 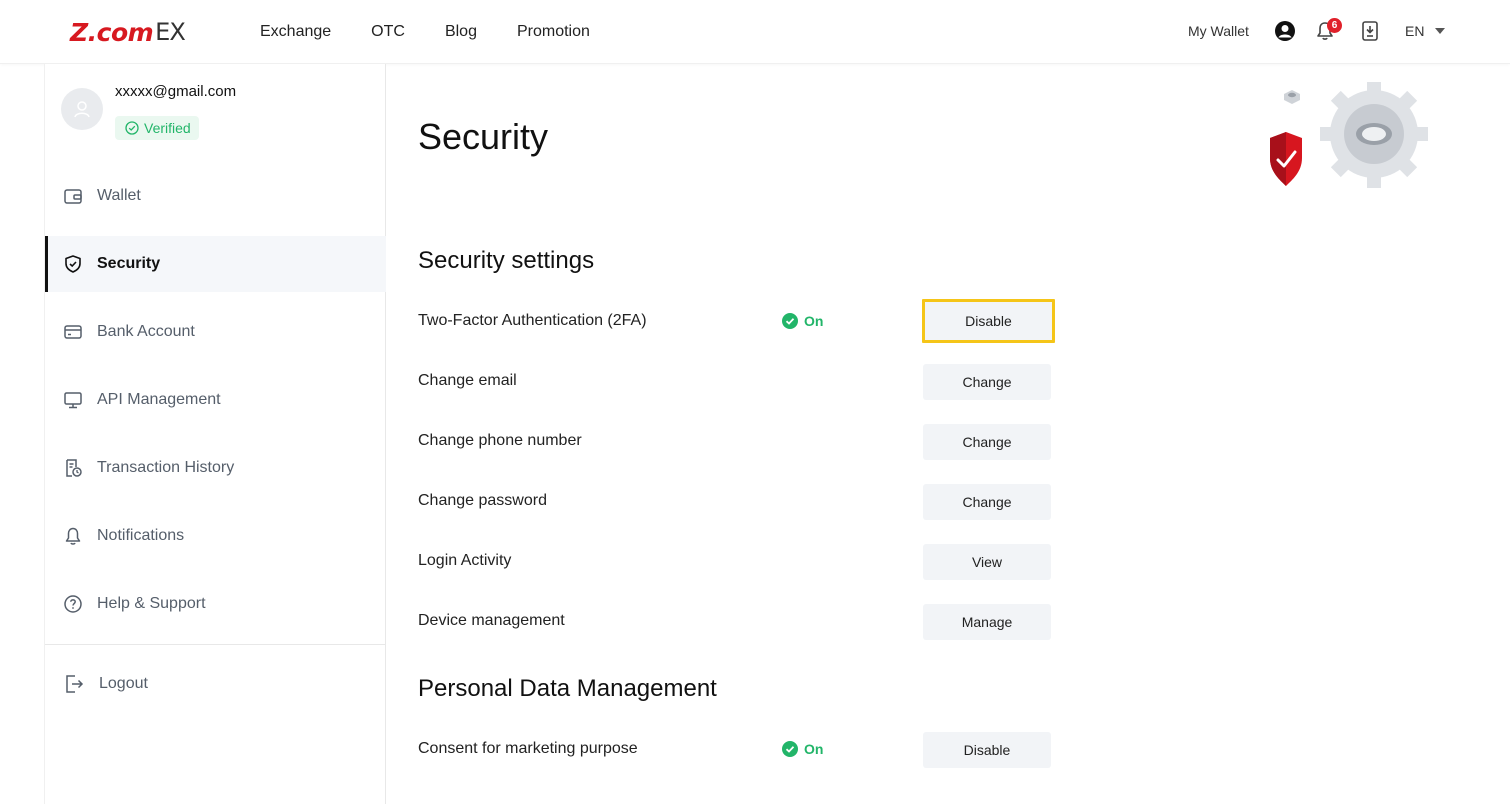 What do you see at coordinates (215, 536) in the screenshot?
I see `sidebar-item-notifications: Notifications` at bounding box center [215, 536].